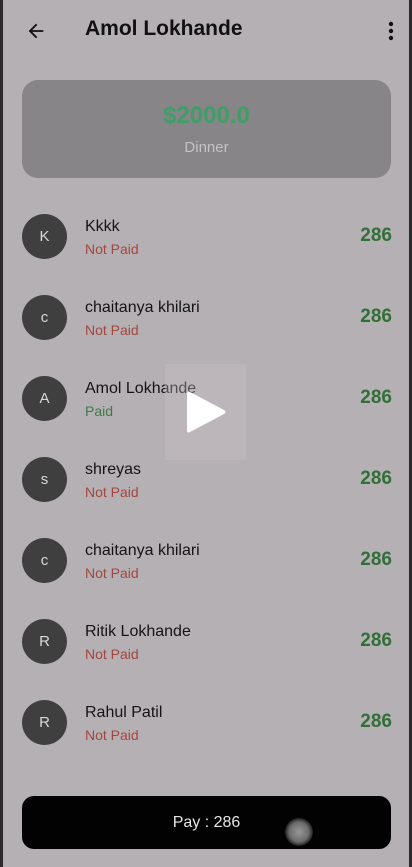 The image size is (412, 867). Describe the element at coordinates (206, 115) in the screenshot. I see `expense-amount: $2000.0` at that location.